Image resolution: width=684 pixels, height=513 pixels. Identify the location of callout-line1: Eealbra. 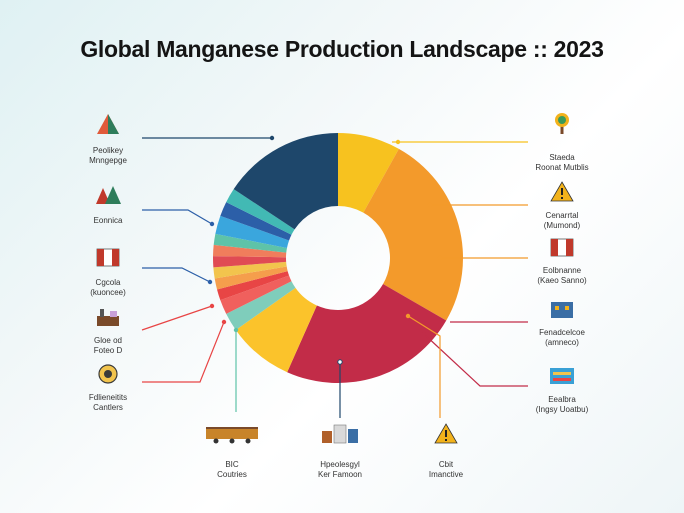
(562, 399).